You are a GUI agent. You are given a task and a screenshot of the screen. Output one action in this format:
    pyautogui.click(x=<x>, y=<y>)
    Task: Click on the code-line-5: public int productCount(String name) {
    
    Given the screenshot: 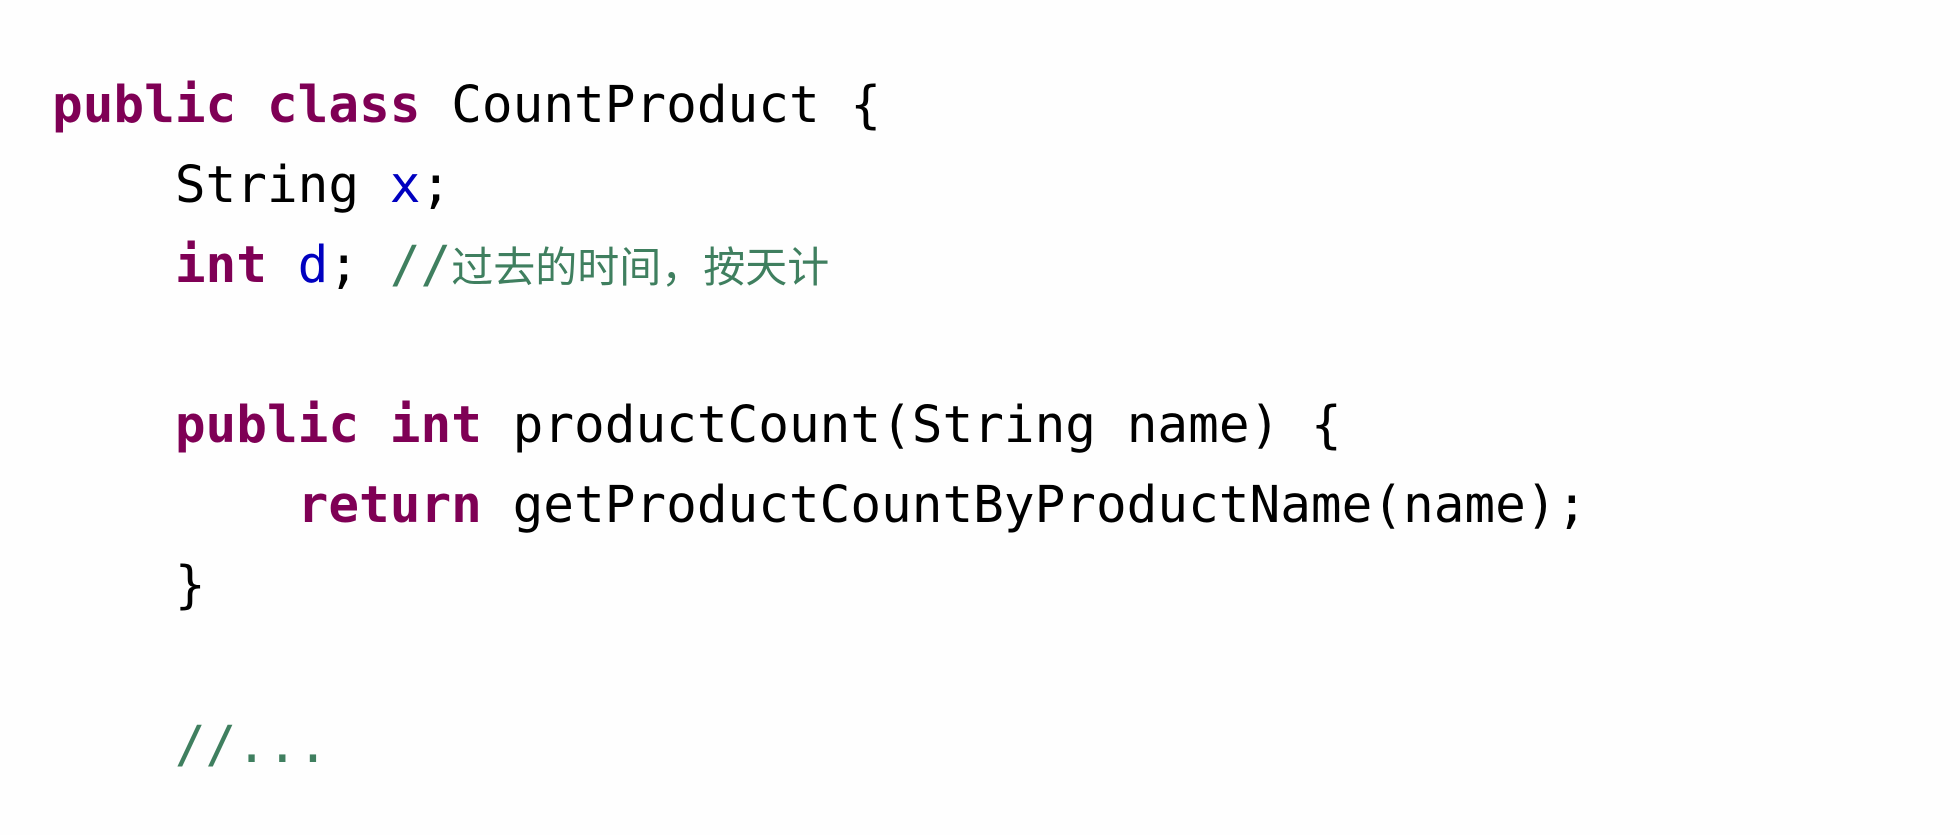 What is the action you would take?
    pyautogui.click(x=819, y=426)
    